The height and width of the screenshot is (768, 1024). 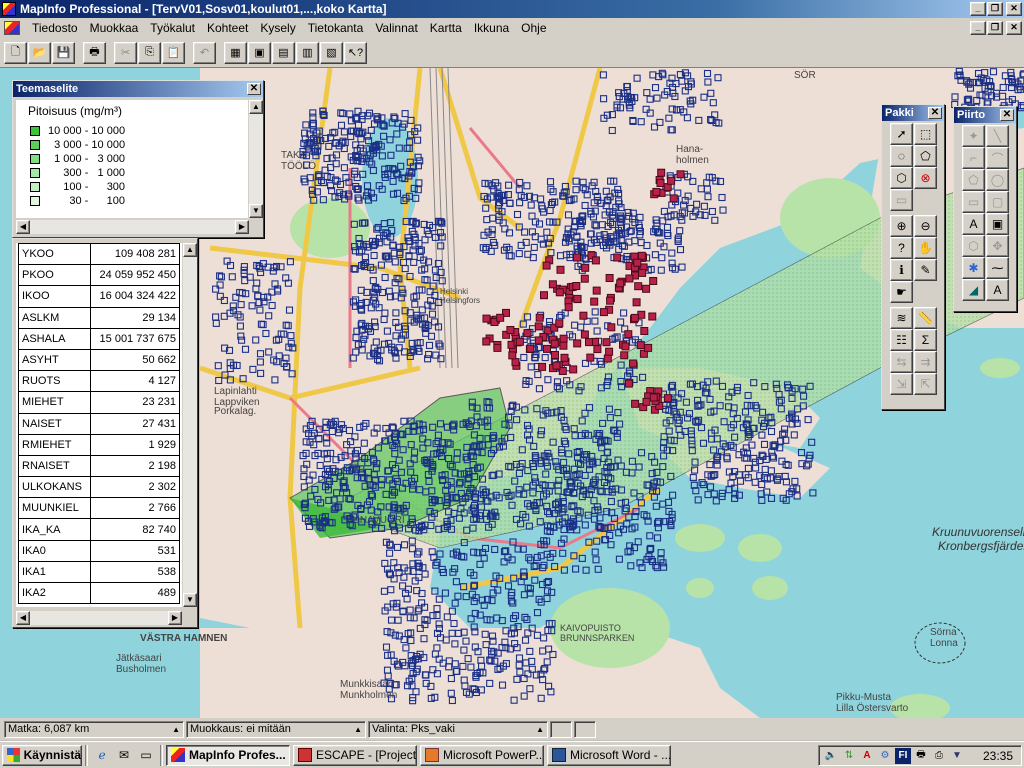 I want to click on display-tray-icon: ▼, so click(x=957, y=756).